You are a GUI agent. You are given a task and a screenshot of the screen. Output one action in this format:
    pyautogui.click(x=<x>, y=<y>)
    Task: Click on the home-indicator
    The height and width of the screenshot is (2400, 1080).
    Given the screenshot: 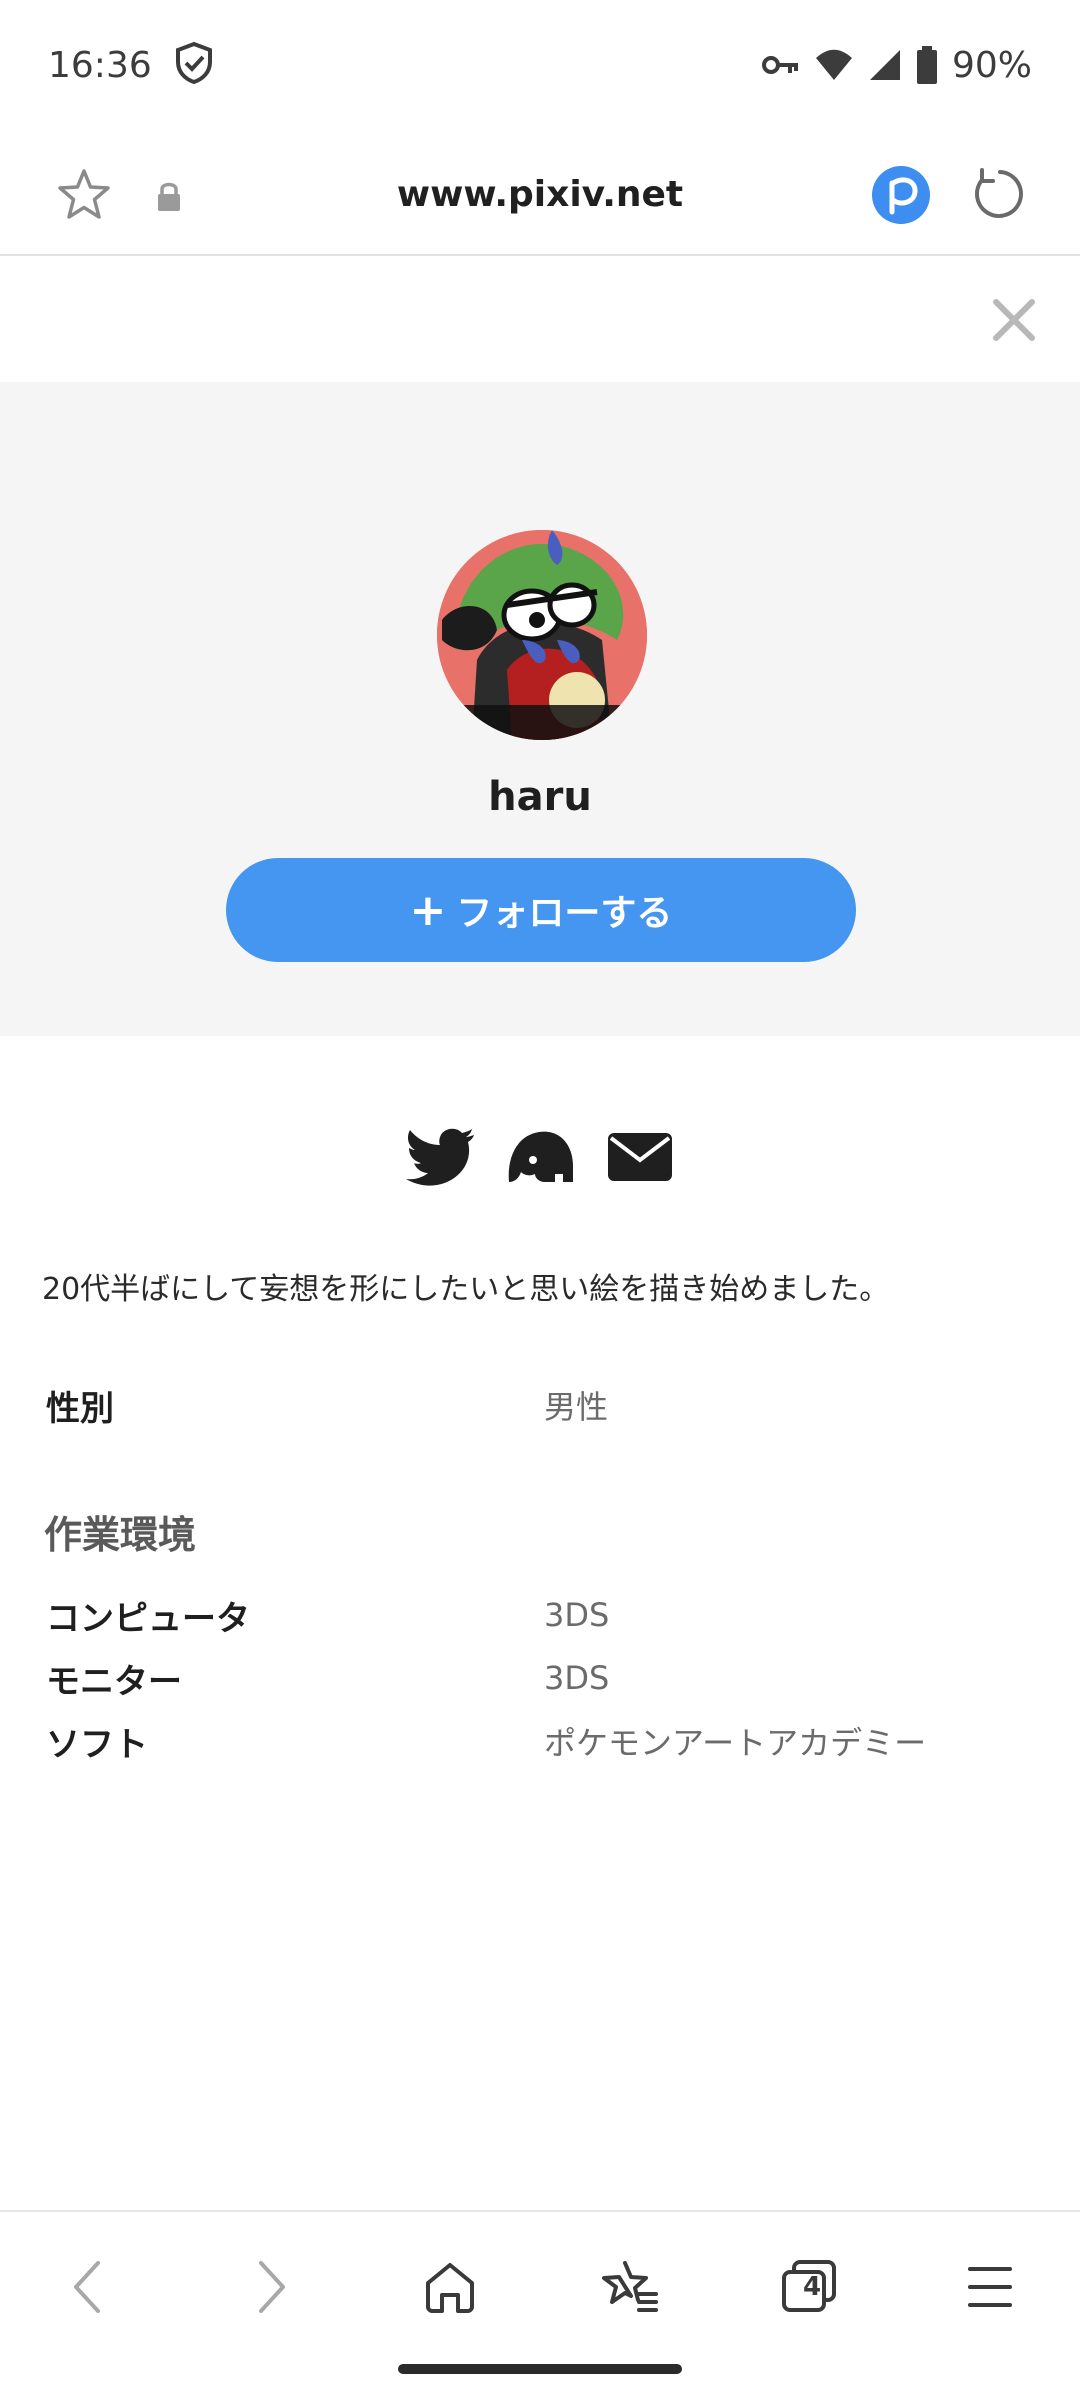 What is the action you would take?
    pyautogui.click(x=540, y=2369)
    